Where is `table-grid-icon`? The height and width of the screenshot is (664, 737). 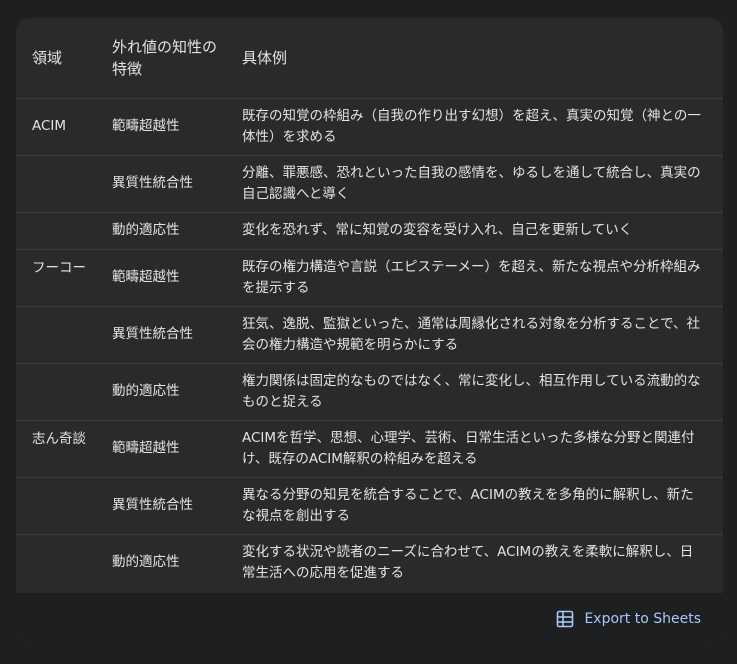 table-grid-icon is located at coordinates (565, 619).